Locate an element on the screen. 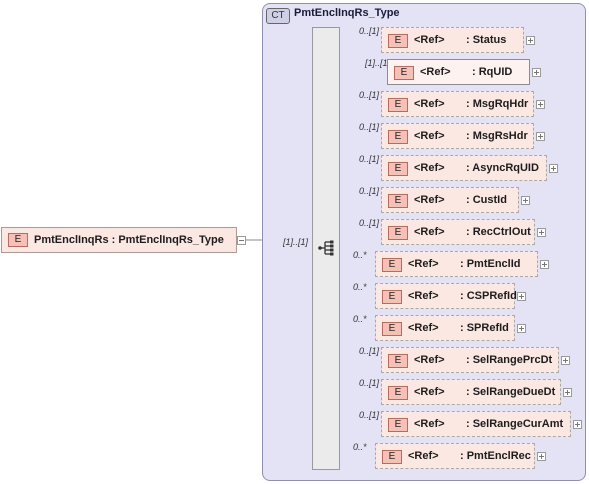  child-element: E <Ref> : CSPRefId is located at coordinates (446, 296).